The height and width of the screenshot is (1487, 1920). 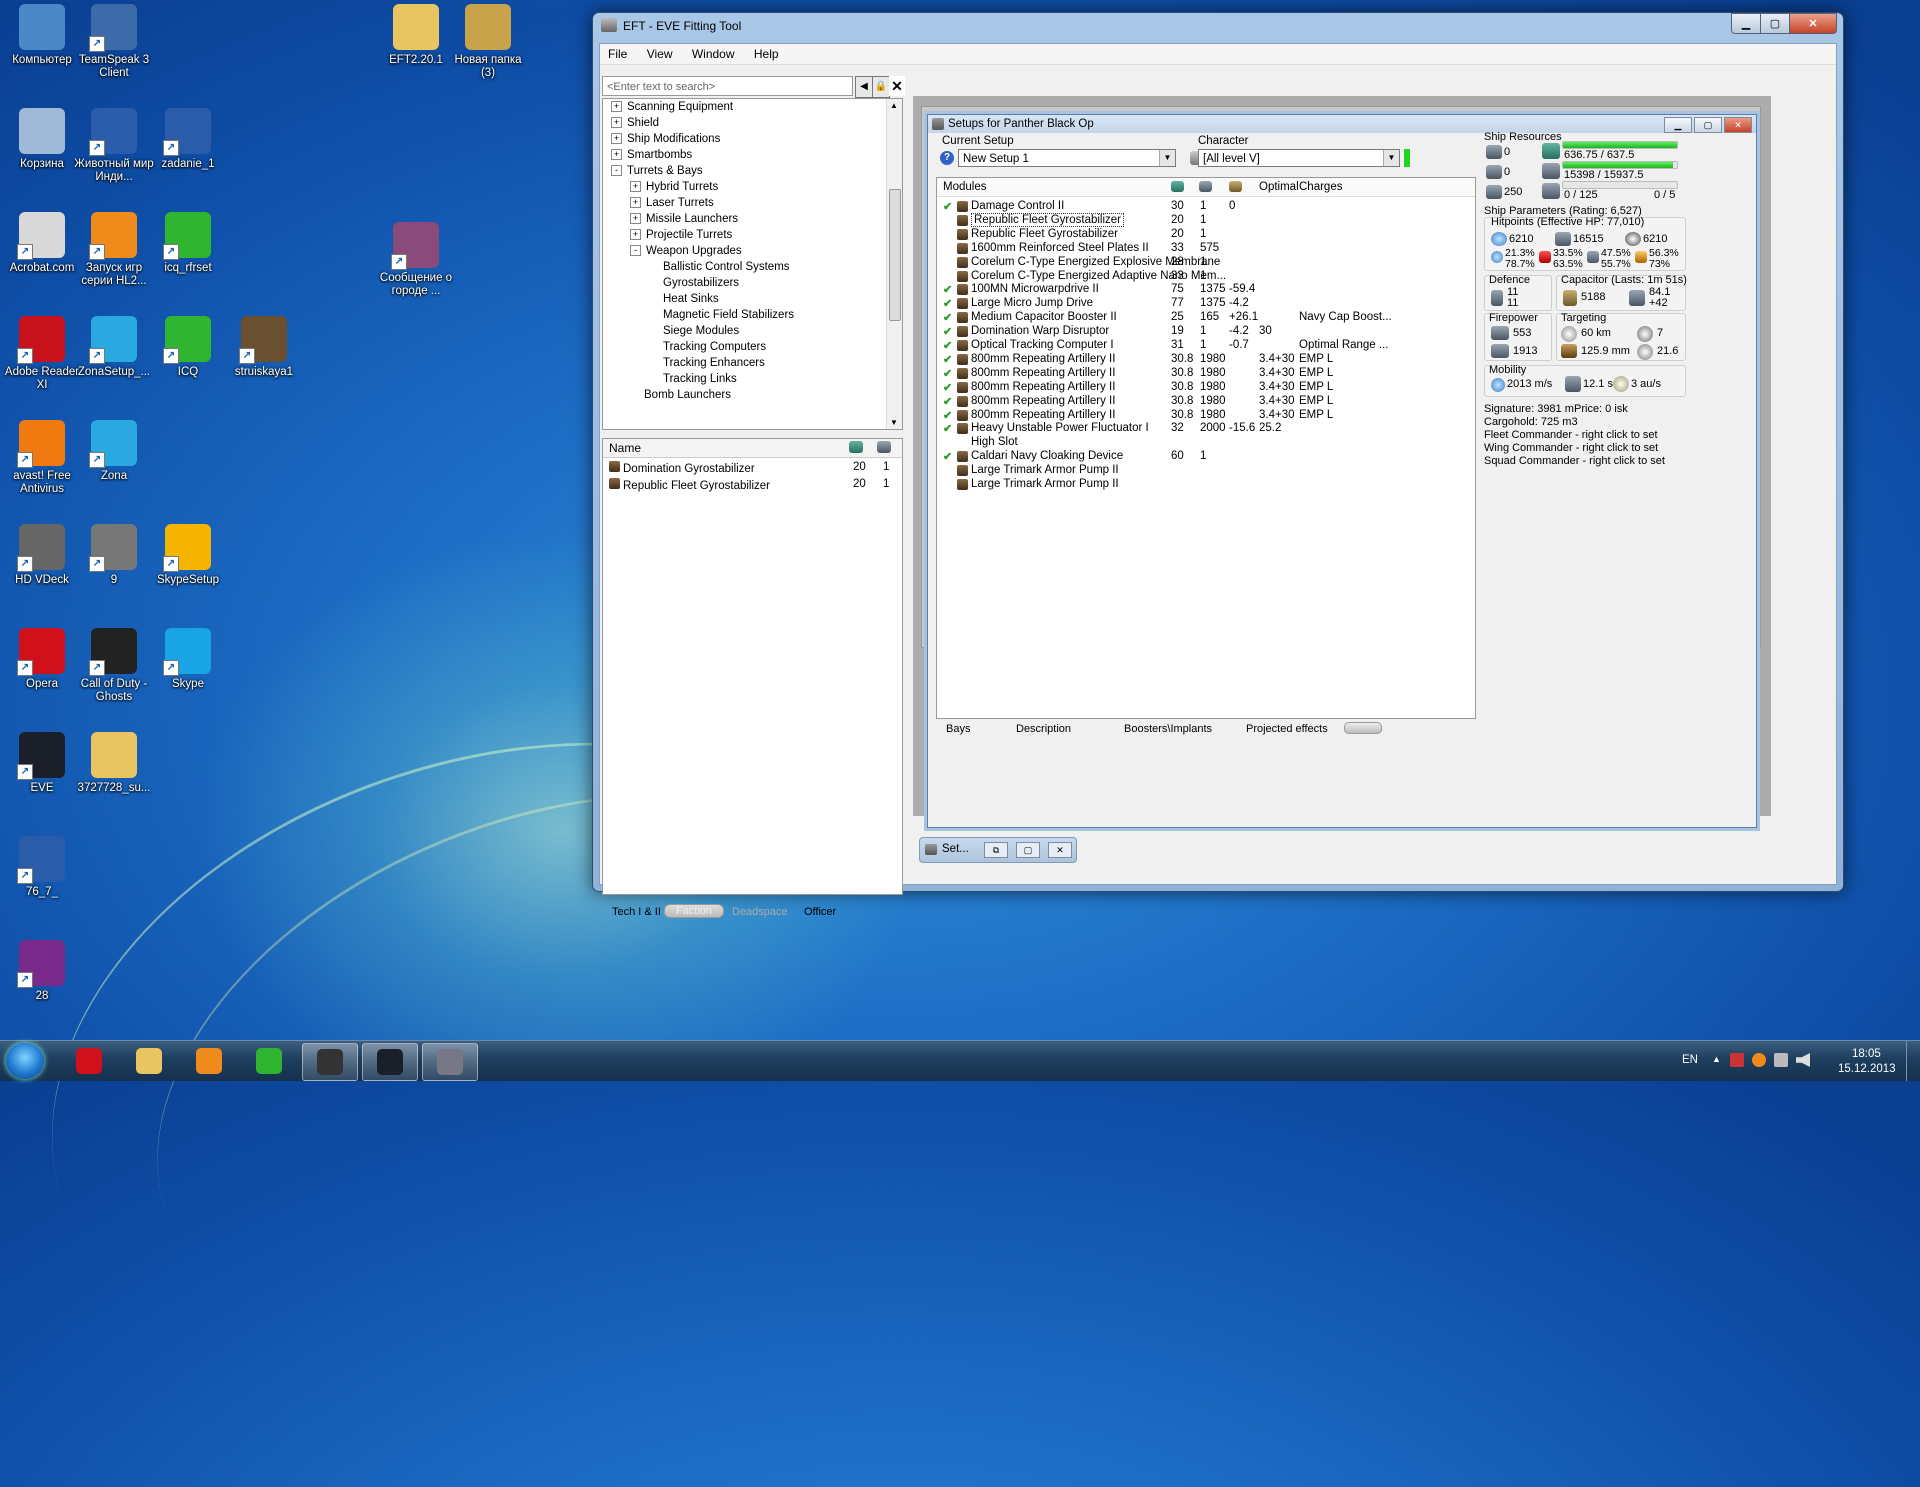 I want to click on desktop-icon: Новая папка (3), so click(x=488, y=42).